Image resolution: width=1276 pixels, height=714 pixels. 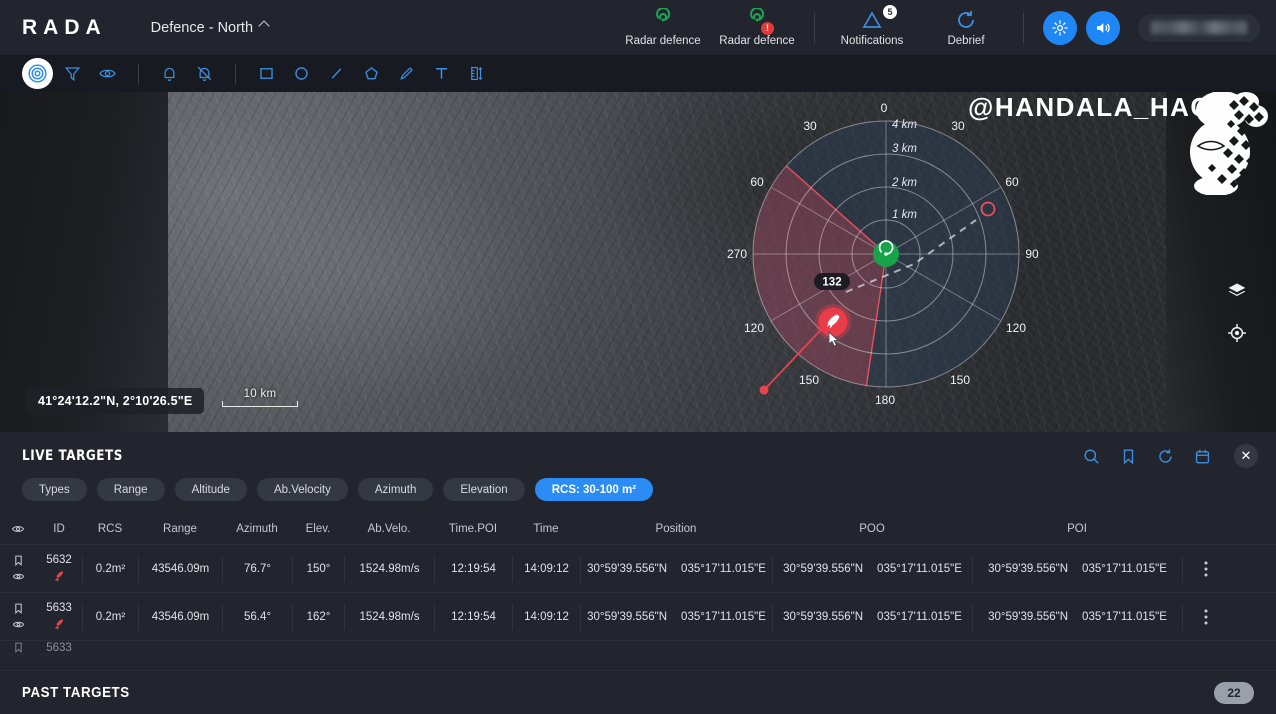 What do you see at coordinates (594, 489) in the screenshot?
I see `filter-chip-rcs: RCS: 30-100 m²` at bounding box center [594, 489].